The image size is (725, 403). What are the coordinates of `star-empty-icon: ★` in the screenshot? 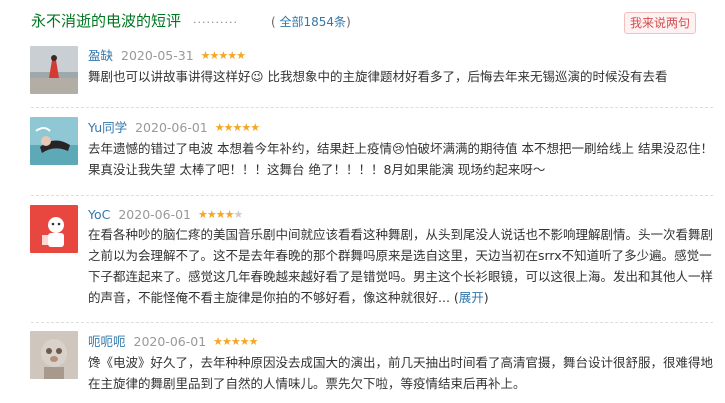 It's located at (238, 214).